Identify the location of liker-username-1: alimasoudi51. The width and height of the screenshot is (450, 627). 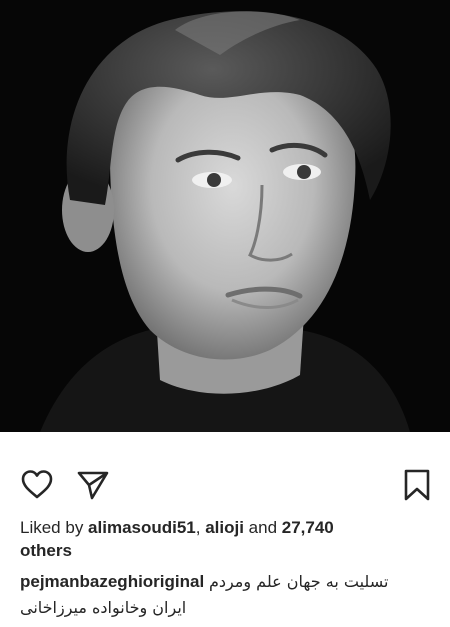
(142, 527).